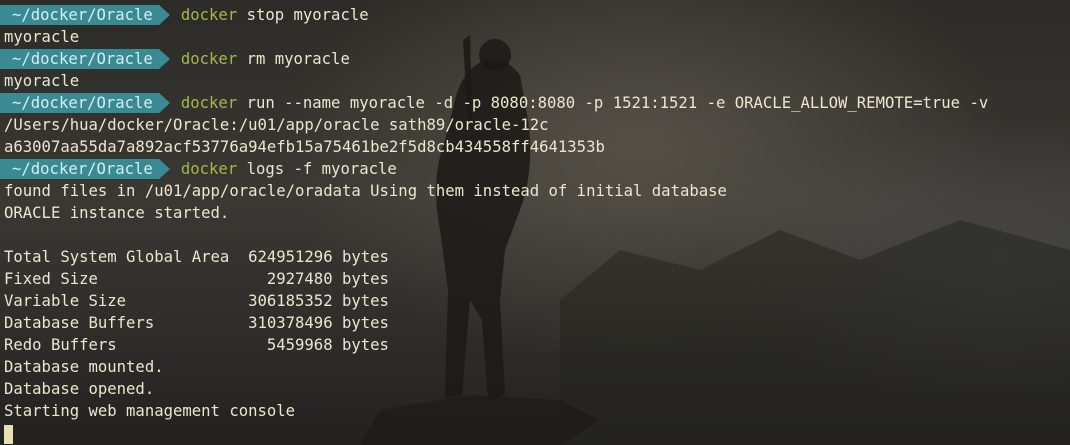  Describe the element at coordinates (307, 15) in the screenshot. I see `command-args: stop myoracle` at that location.